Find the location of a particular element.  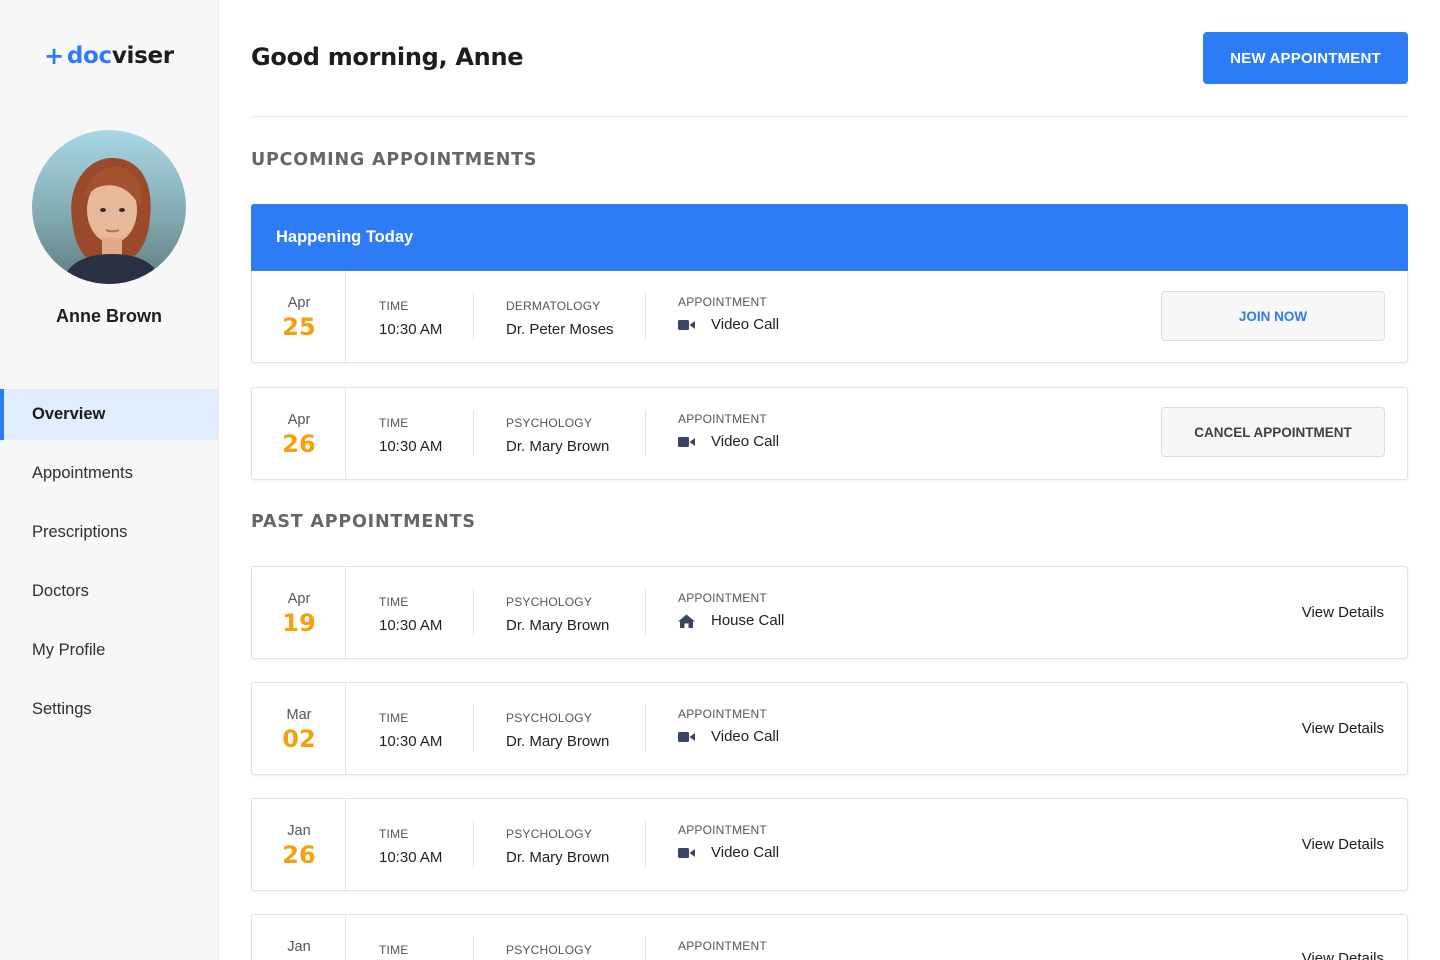

logo-plus-icon: + is located at coordinates (54, 56).